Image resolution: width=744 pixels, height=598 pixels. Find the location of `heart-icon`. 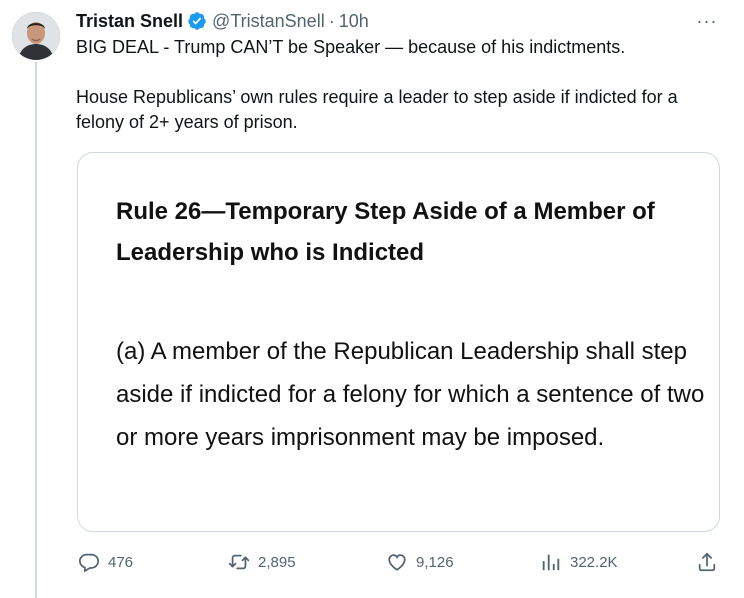

heart-icon is located at coordinates (397, 562).